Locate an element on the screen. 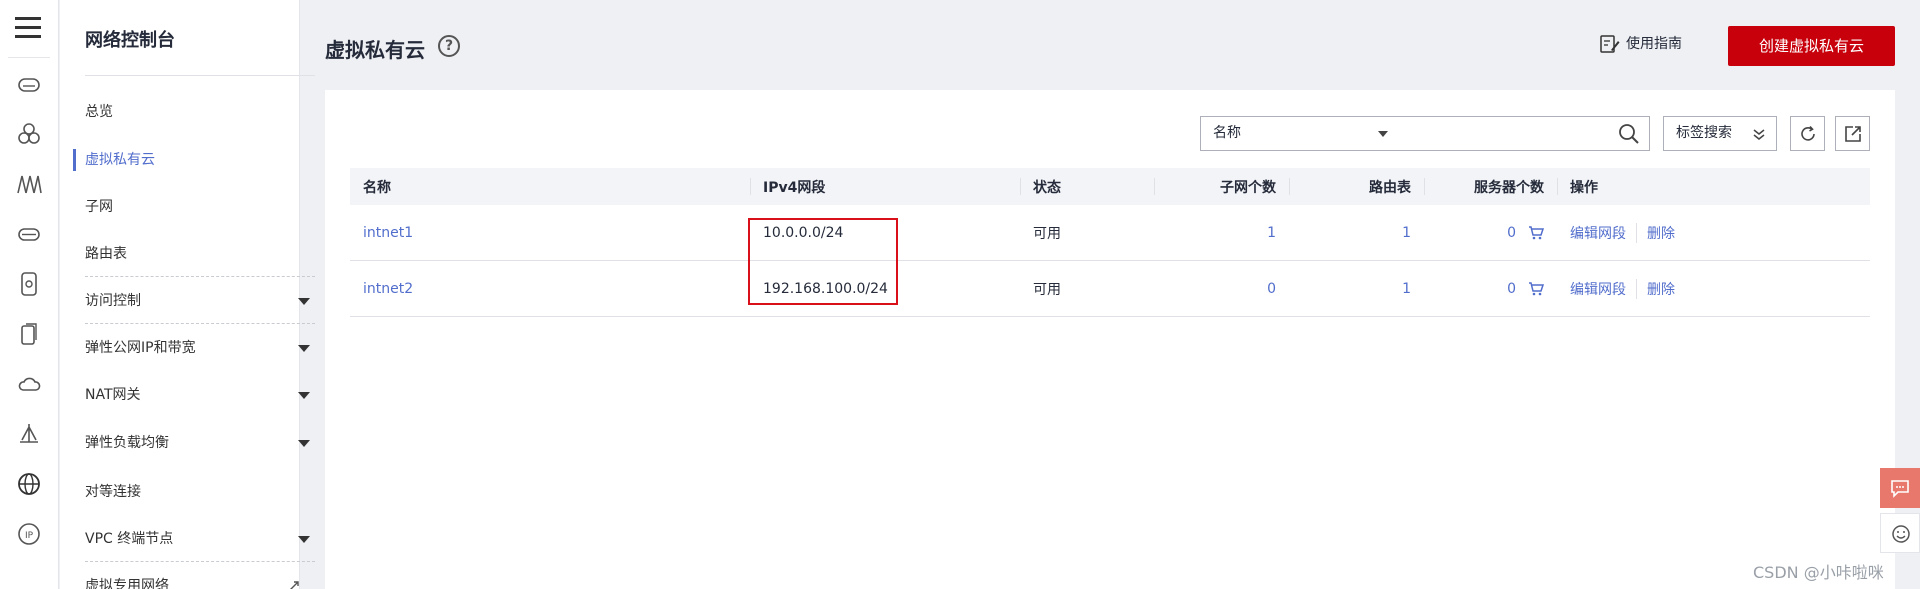 Image resolution: width=1920 pixels, height=589 pixels. sidebar-item-subnet: 子网 is located at coordinates (197, 207).